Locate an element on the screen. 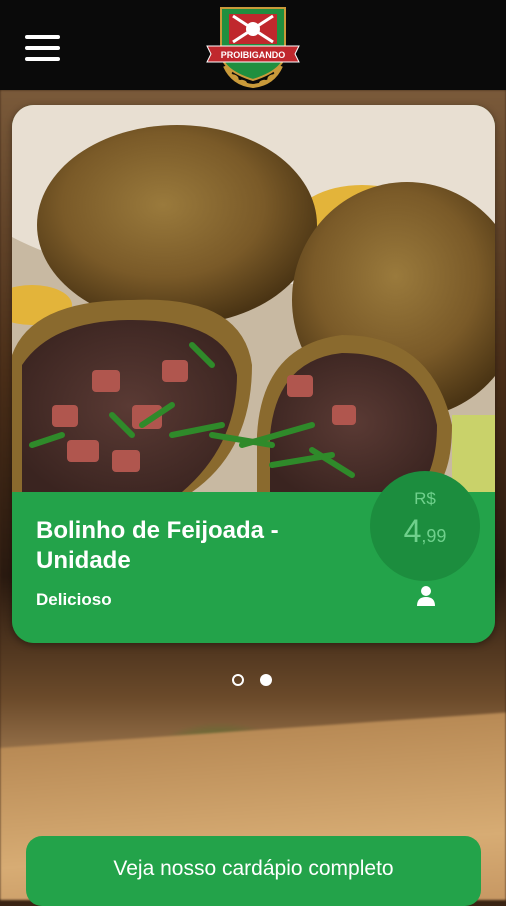 The image size is (506, 906). user-icon is located at coordinates (426, 596).